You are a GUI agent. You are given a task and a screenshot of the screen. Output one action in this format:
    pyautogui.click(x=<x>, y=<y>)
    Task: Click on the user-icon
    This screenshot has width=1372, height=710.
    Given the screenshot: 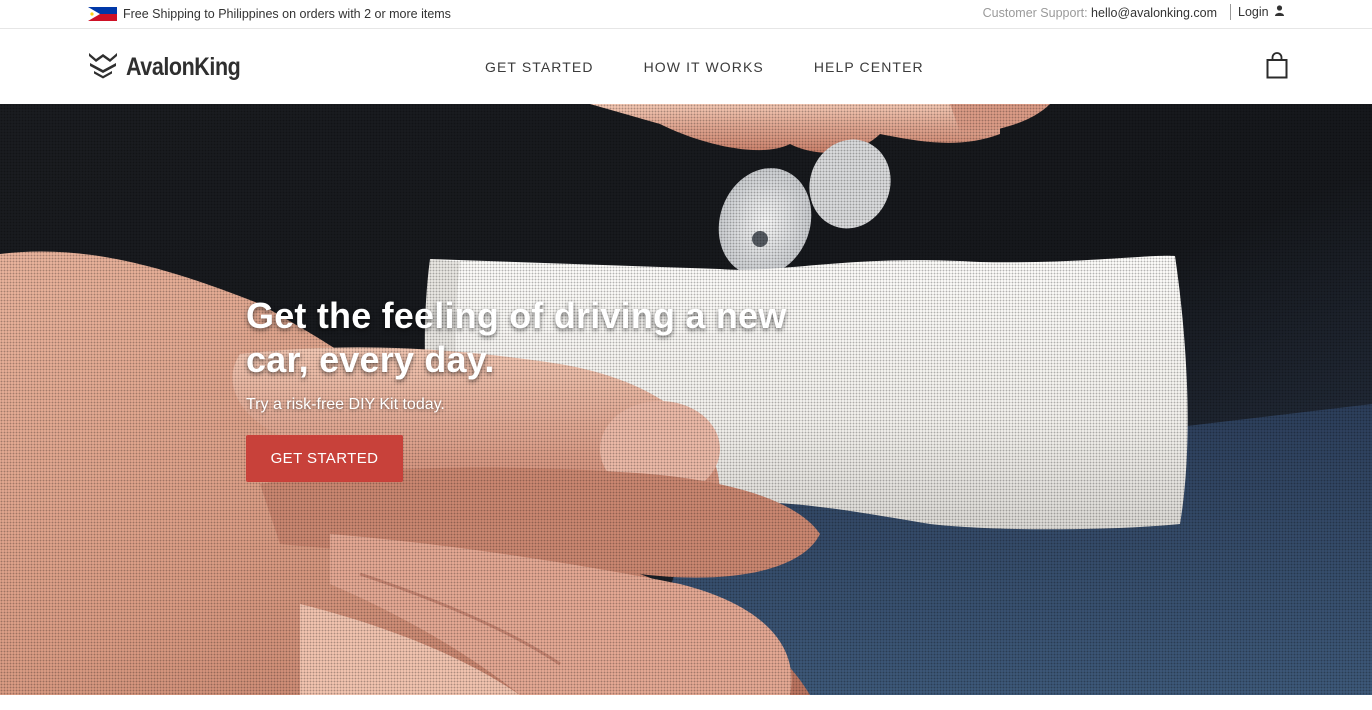 What is the action you would take?
    pyautogui.click(x=1279, y=12)
    